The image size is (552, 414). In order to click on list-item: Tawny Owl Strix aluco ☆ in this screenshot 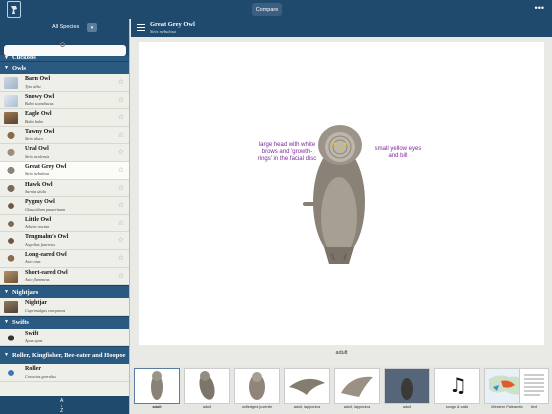, I will do `click(64, 135)`.